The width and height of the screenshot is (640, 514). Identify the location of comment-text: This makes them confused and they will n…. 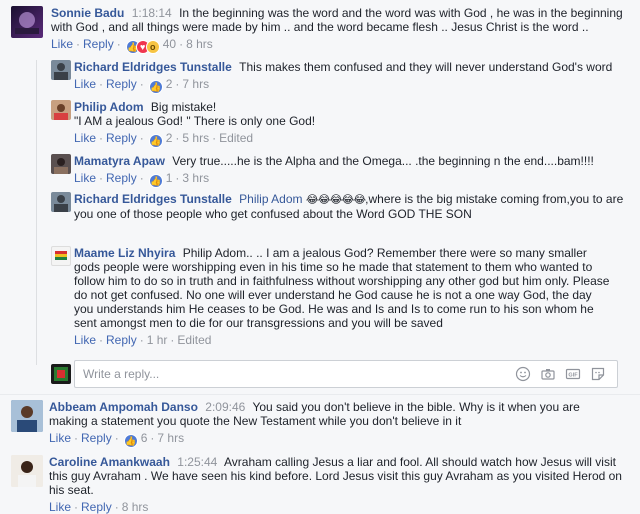
(426, 67).